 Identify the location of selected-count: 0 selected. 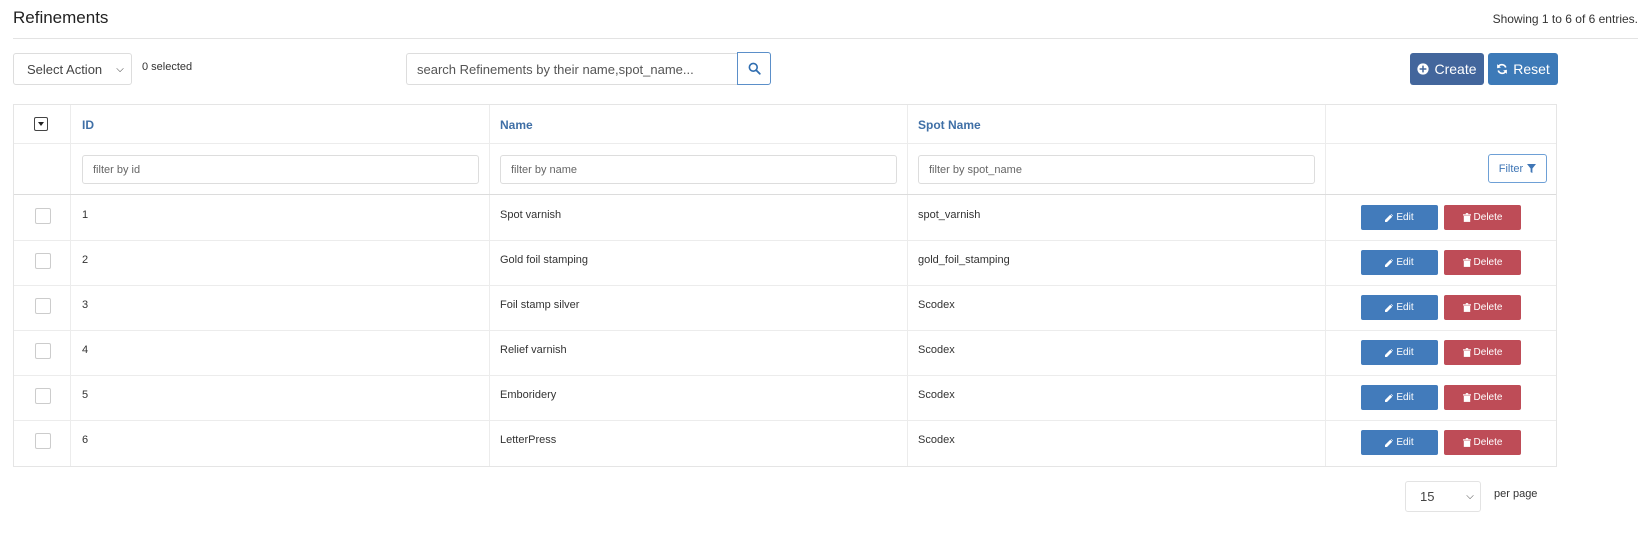
(167, 67).